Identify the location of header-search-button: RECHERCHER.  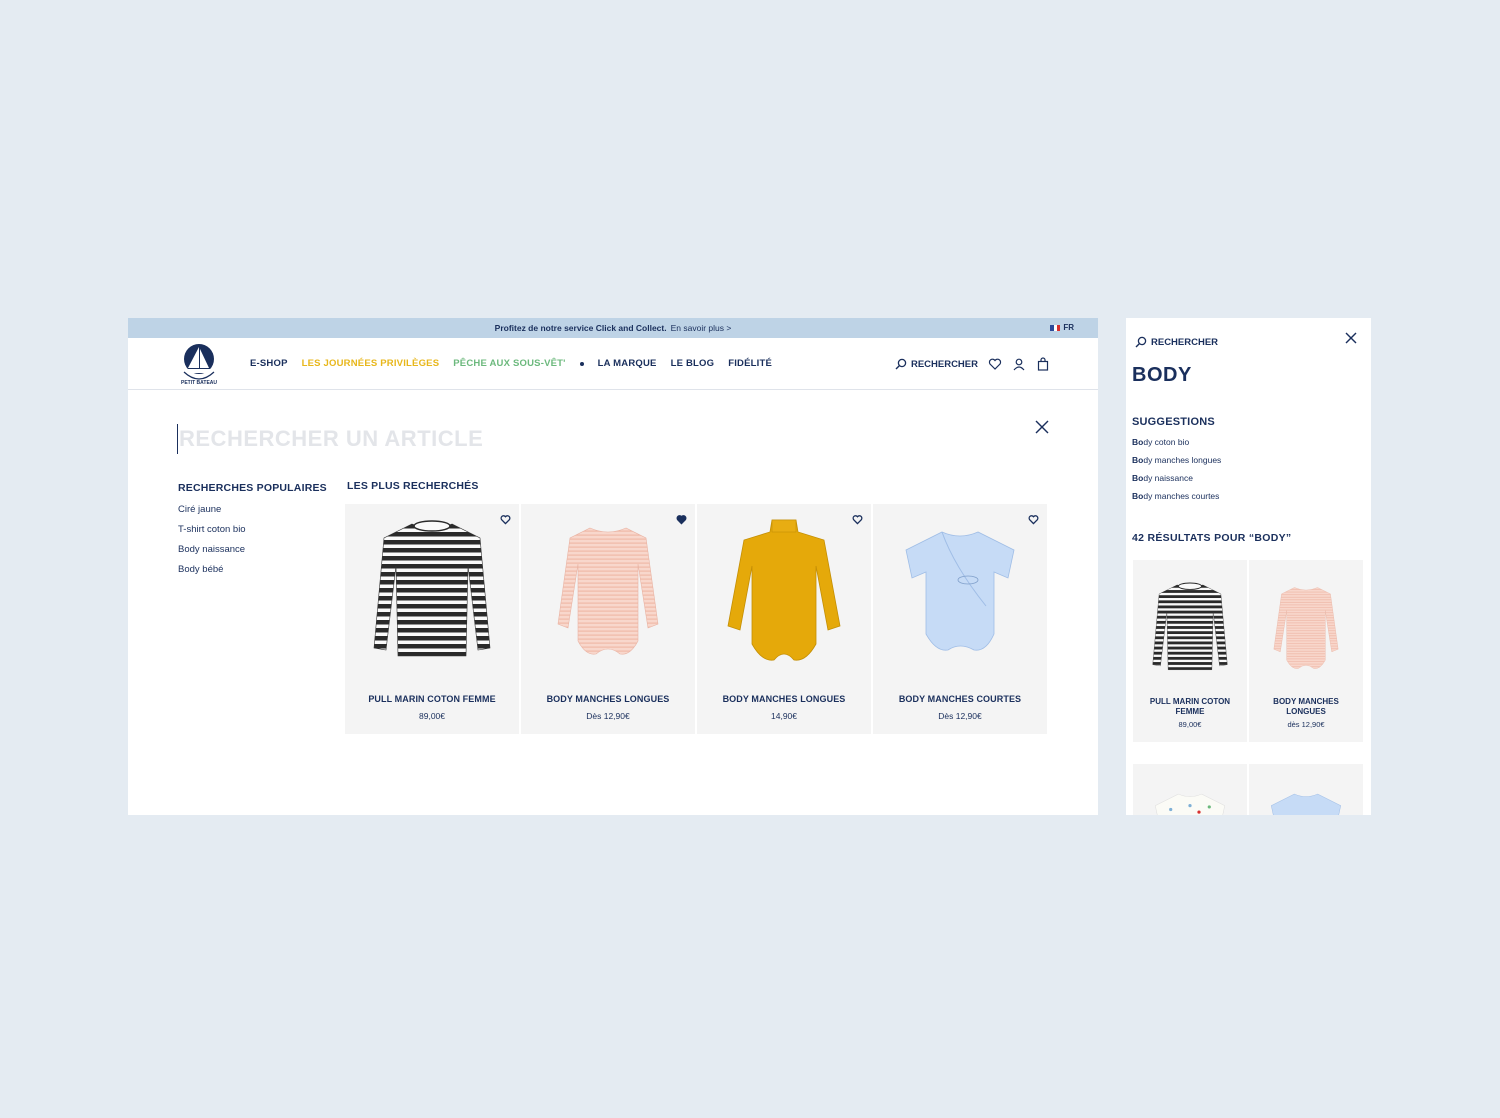
(936, 364).